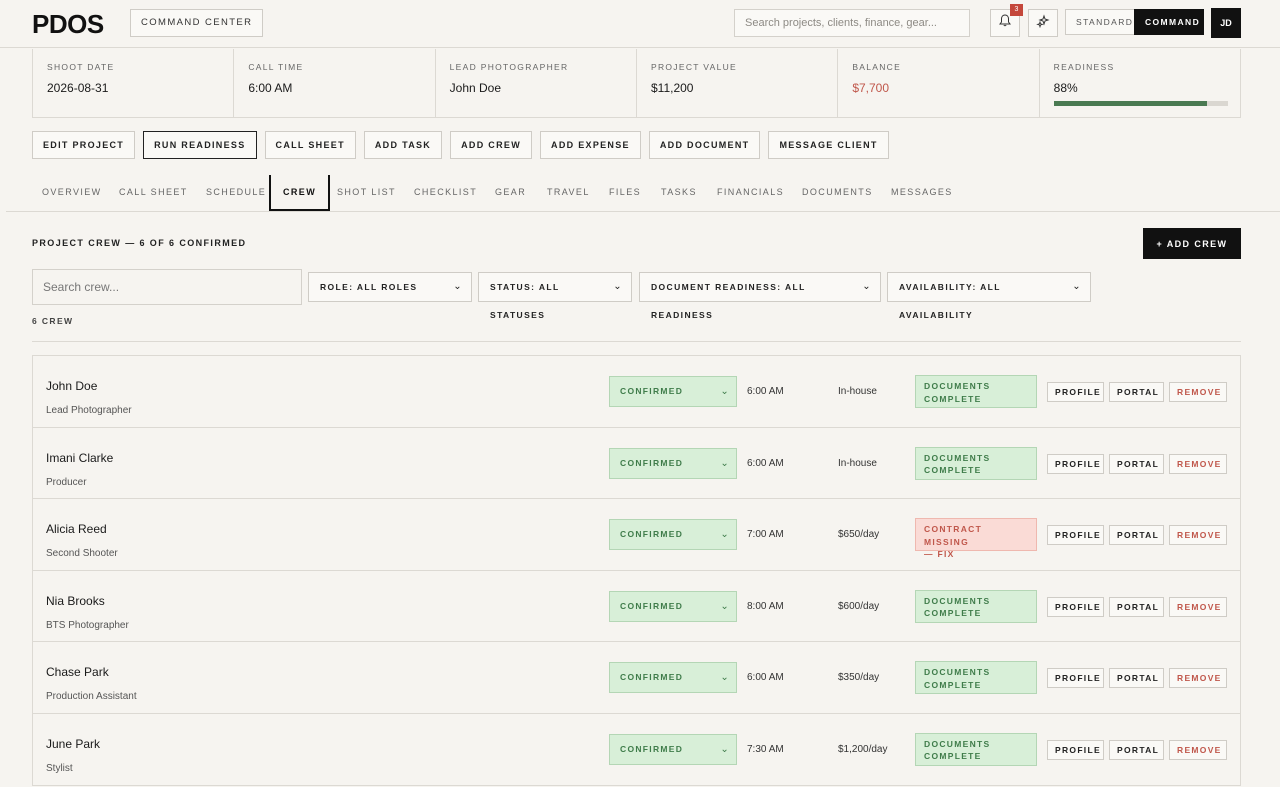  What do you see at coordinates (68, 24) in the screenshot?
I see `app-logo: PDOS` at bounding box center [68, 24].